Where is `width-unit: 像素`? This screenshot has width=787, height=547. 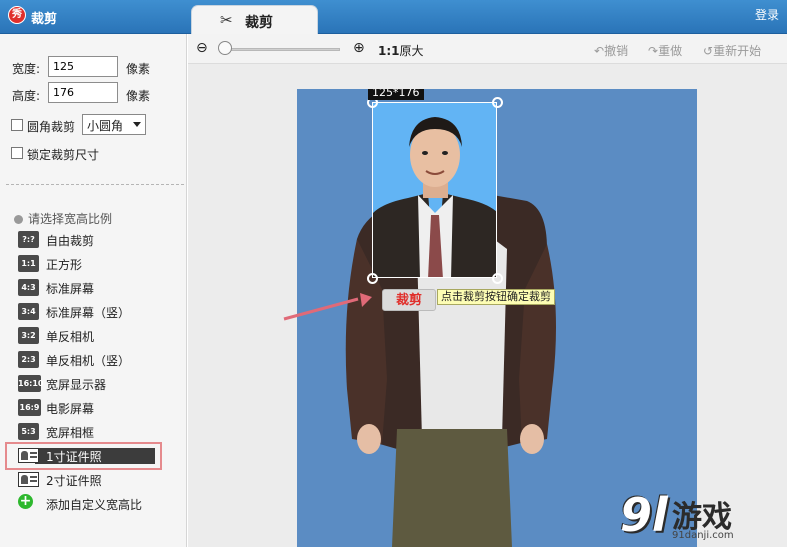
width-unit: 像素 is located at coordinates (138, 69).